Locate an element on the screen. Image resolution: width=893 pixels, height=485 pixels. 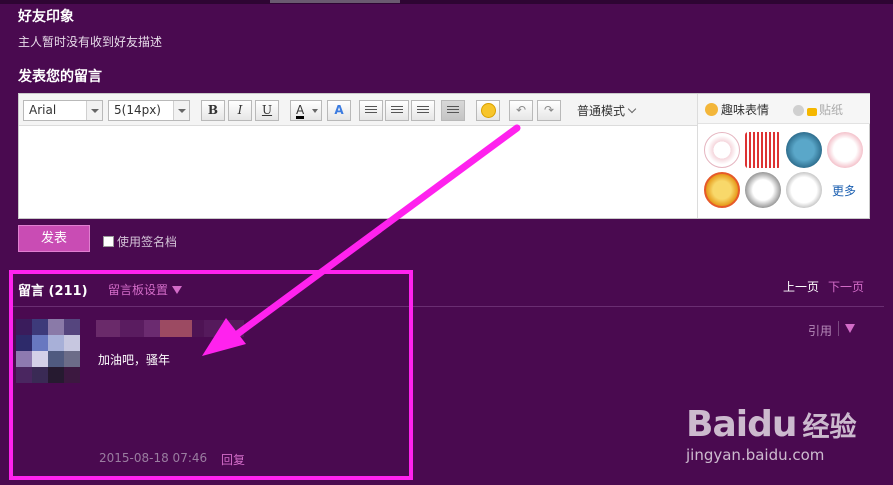
watermark-logo: Baidu 经验 is located at coordinates (771, 424).